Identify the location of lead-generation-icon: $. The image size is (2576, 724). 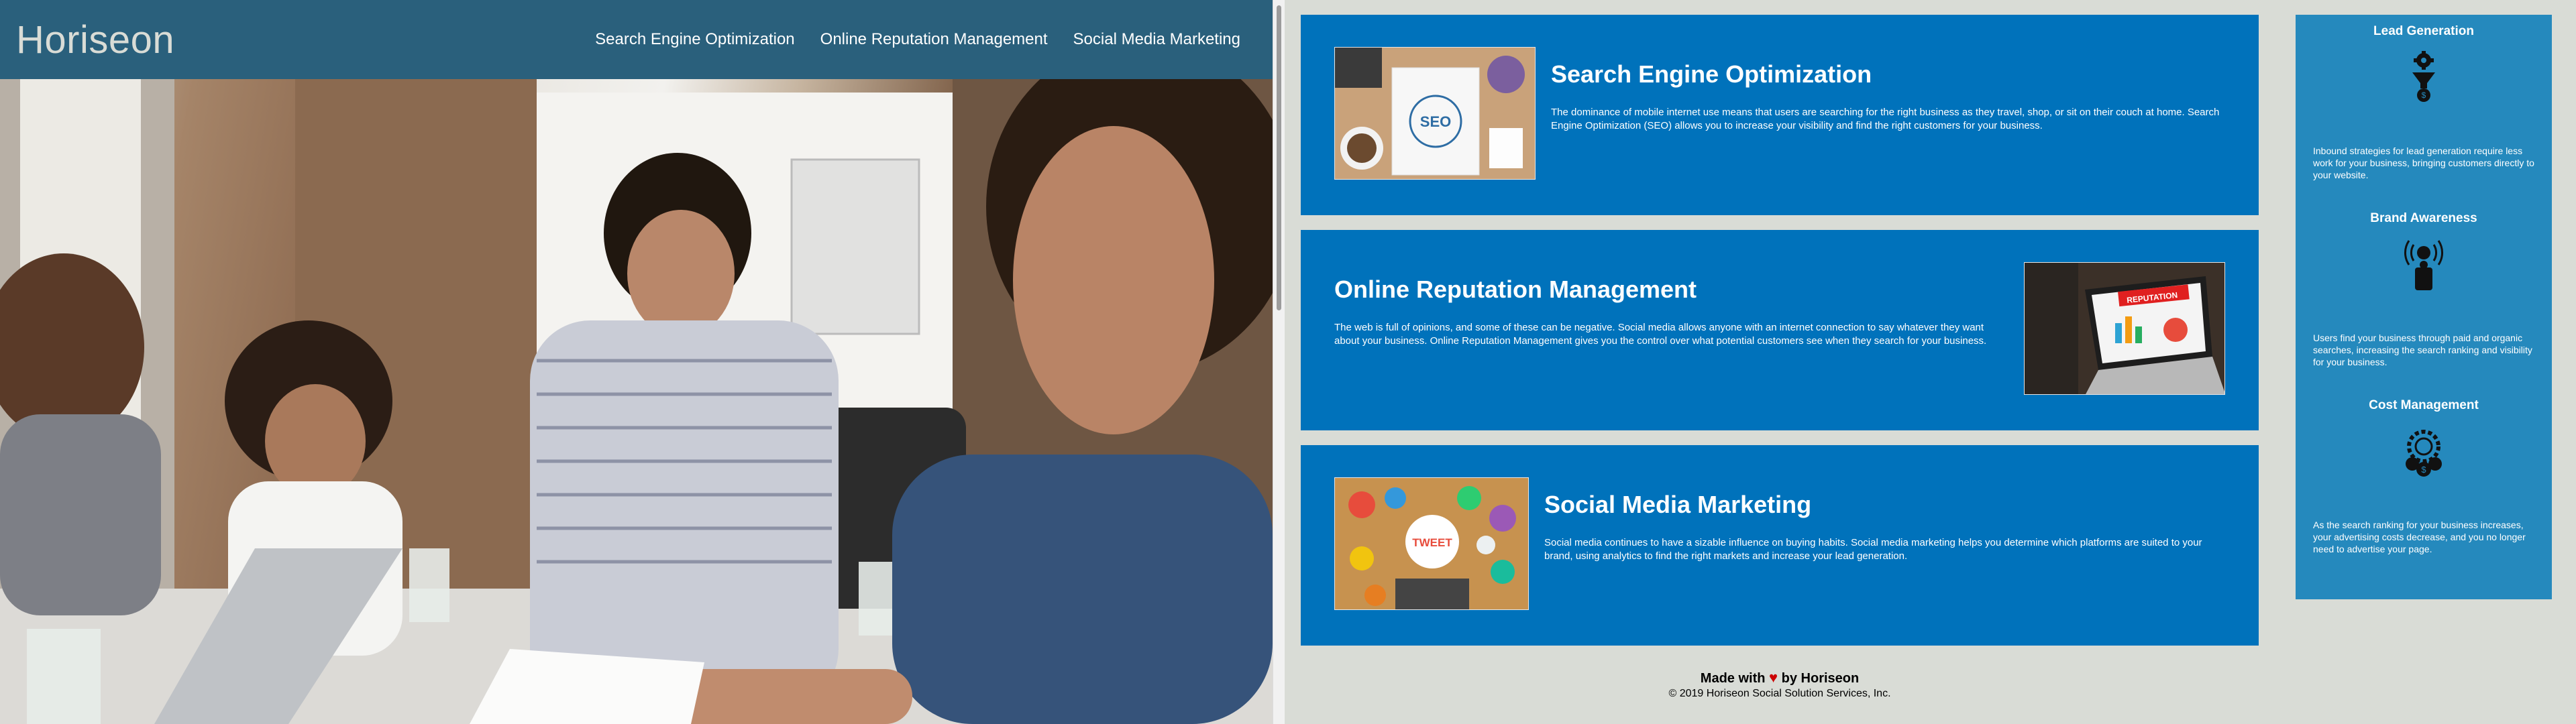
(2423, 76).